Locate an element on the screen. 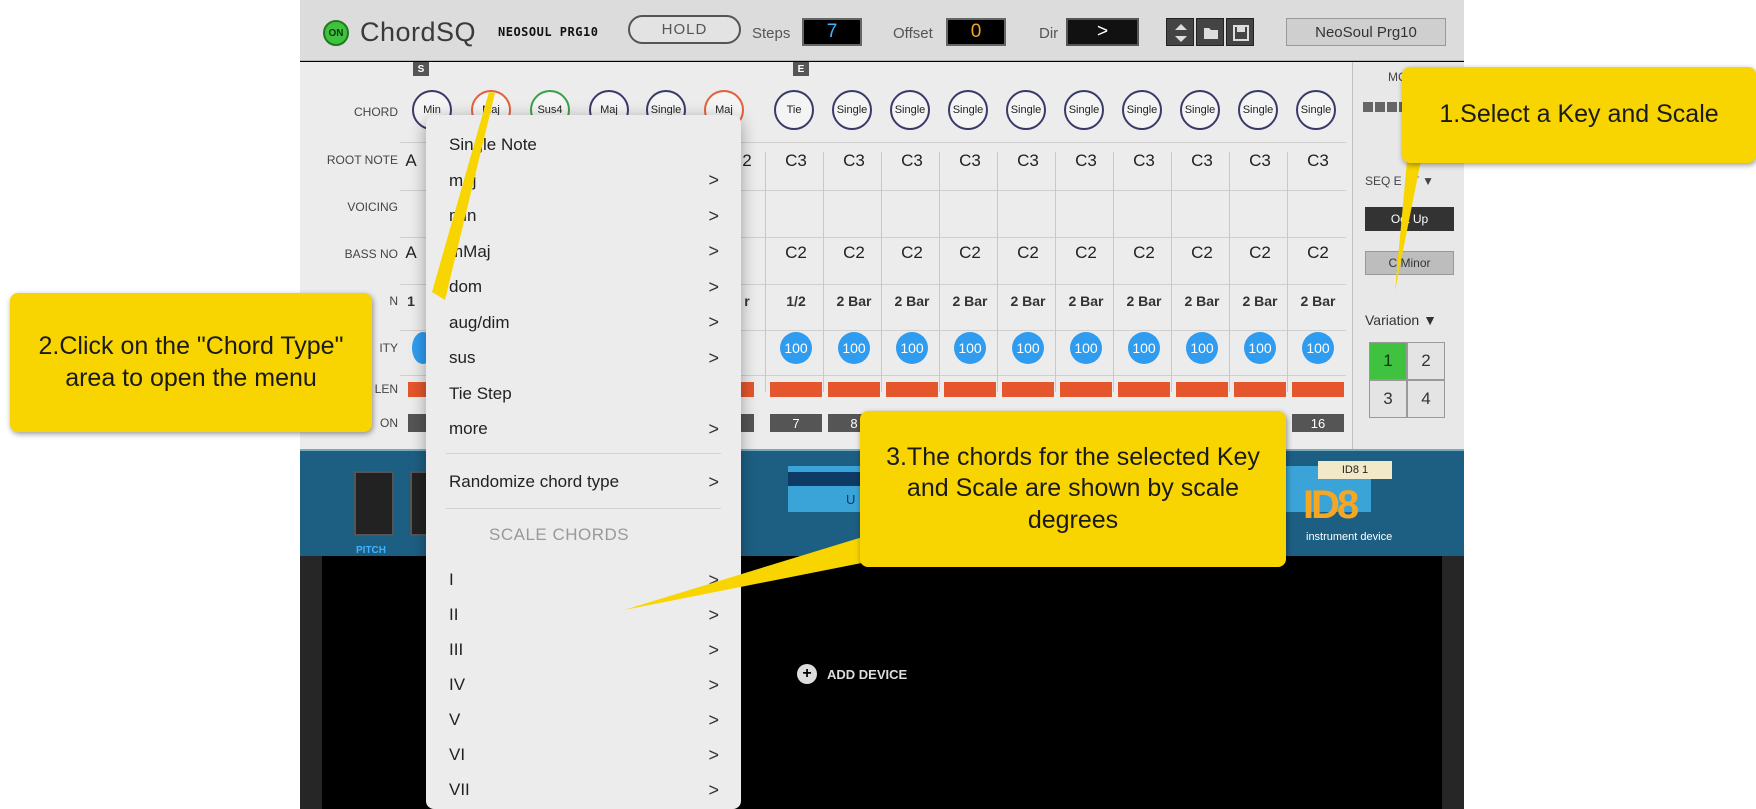 Image resolution: width=1756 pixels, height=809 pixels. callout-one-pointer is located at coordinates (1409, 220).